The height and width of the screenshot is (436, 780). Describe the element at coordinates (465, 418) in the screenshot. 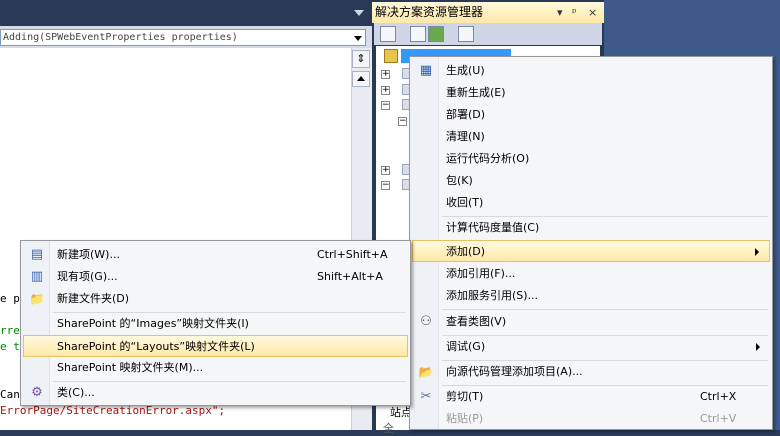

I see `menu-item-label: 粘贴(P)` at that location.